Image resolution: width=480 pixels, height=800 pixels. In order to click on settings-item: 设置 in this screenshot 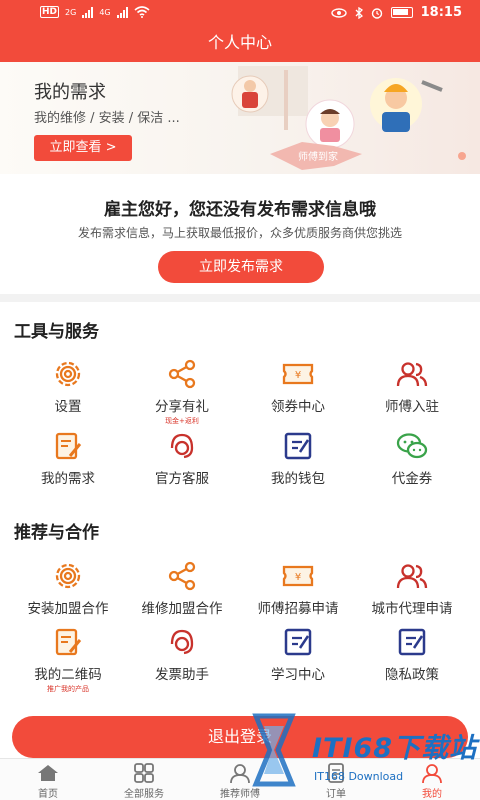, I will do `click(68, 386)`.